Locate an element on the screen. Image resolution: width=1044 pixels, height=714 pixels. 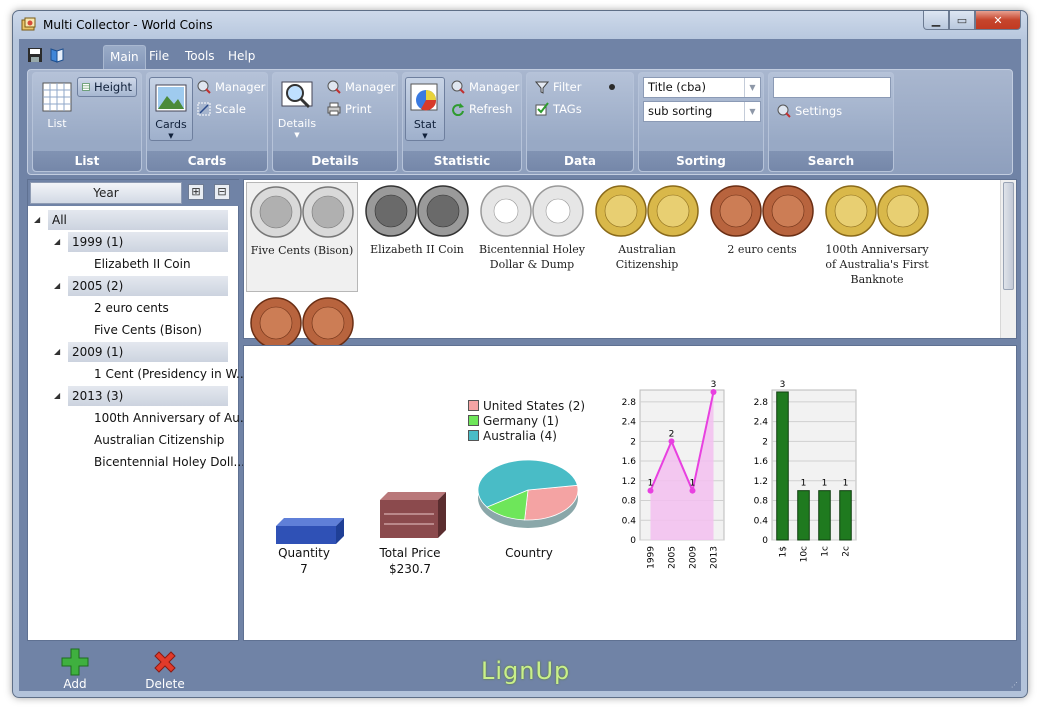
menu-main: Main is located at coordinates (124, 57).